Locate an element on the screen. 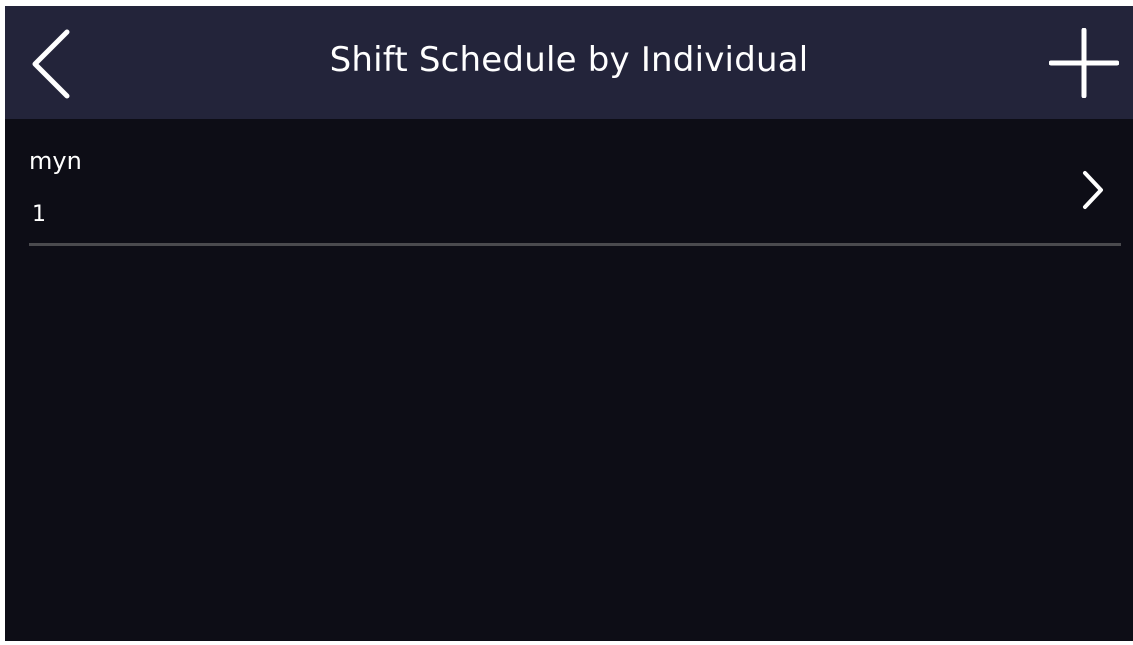 The height and width of the screenshot is (645, 1133). item-name: myn is located at coordinates (55, 161).